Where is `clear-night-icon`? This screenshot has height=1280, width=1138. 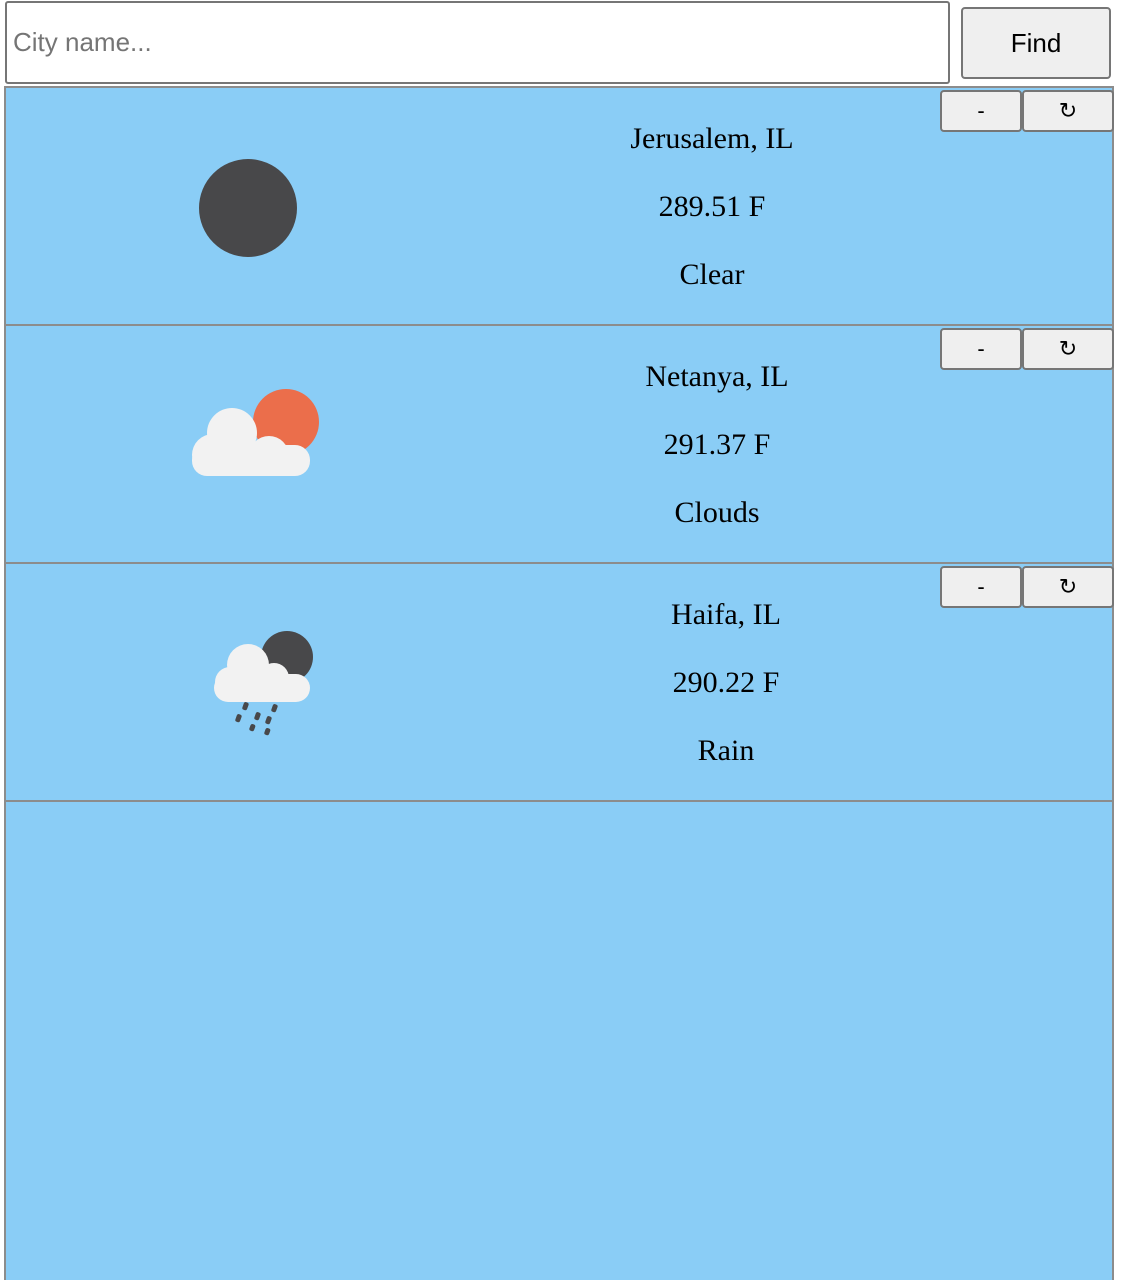
clear-night-icon is located at coordinates (248, 208).